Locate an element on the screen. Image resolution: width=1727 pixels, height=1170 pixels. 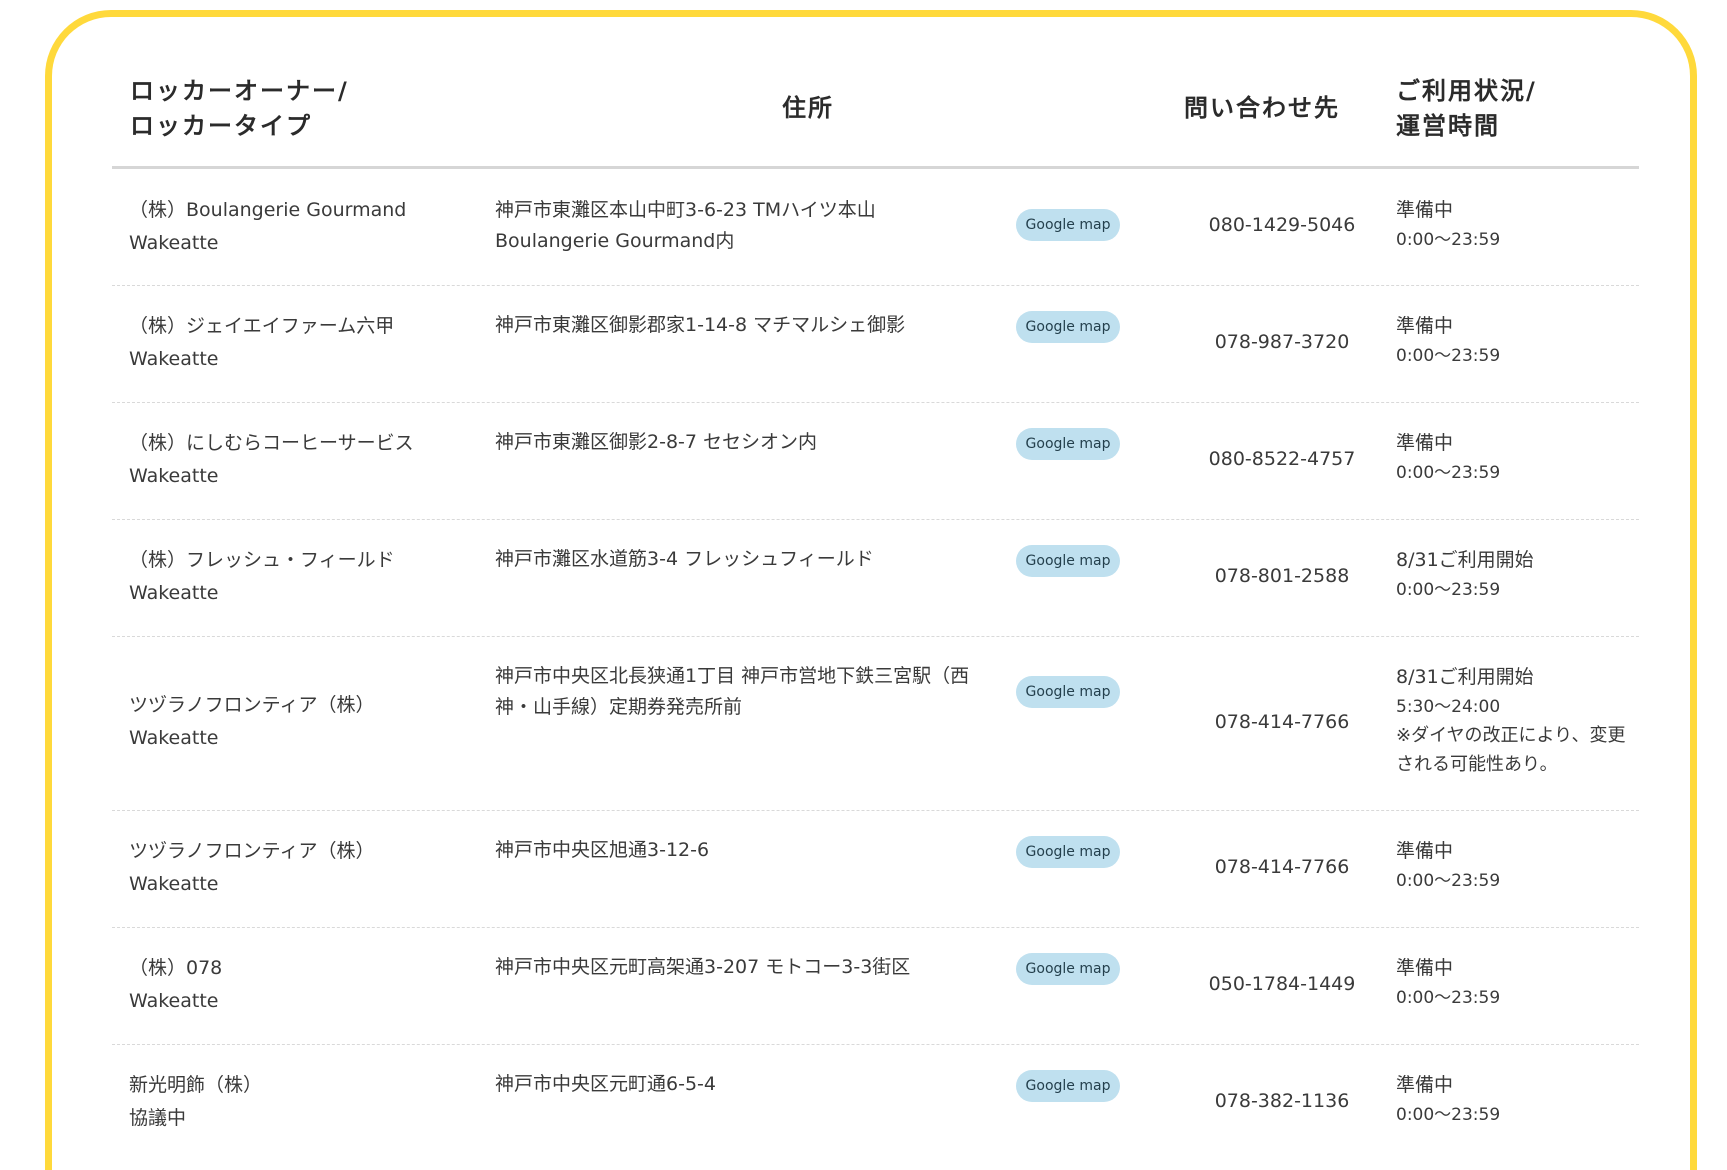
phone-number: 078-801-2588 is located at coordinates (1282, 576).